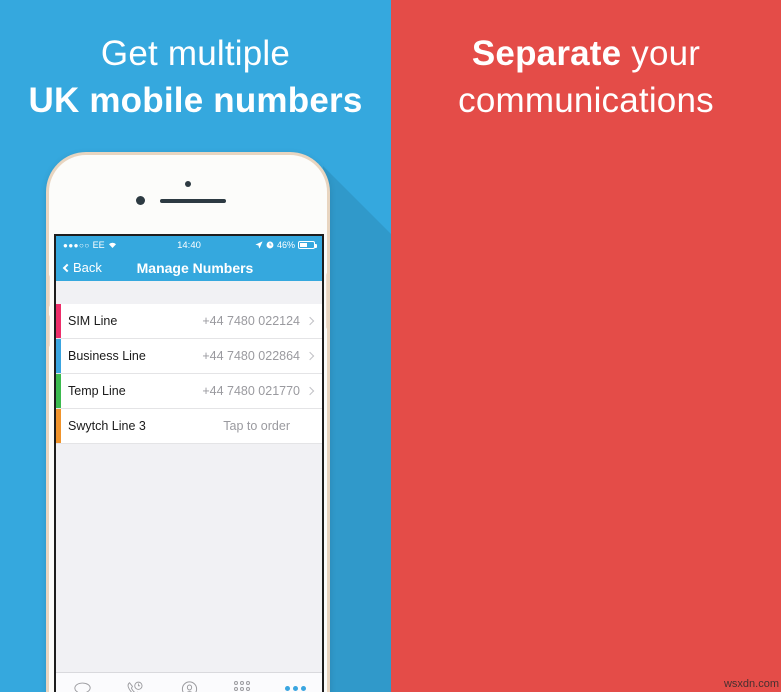  What do you see at coordinates (251, 356) in the screenshot?
I see `line-number: +44 7480 022864` at bounding box center [251, 356].